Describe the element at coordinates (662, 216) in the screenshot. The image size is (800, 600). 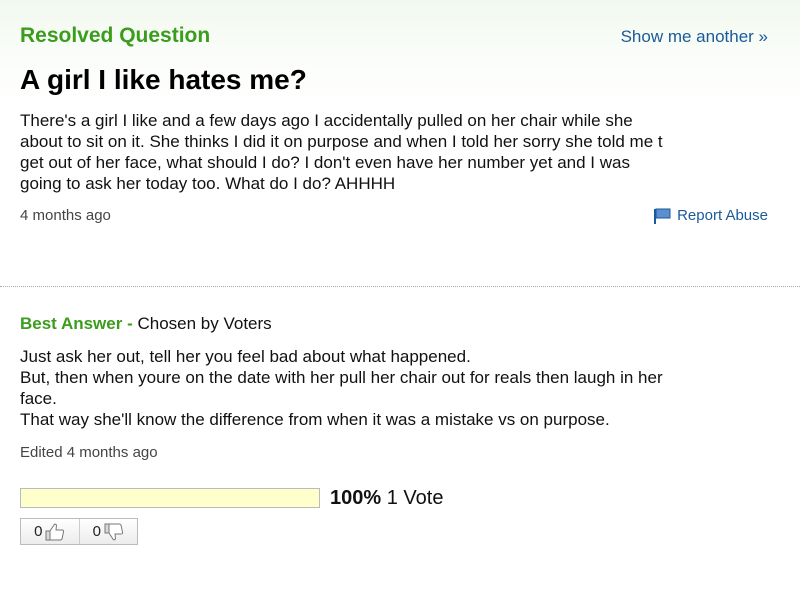
I see `flag-icon` at that location.